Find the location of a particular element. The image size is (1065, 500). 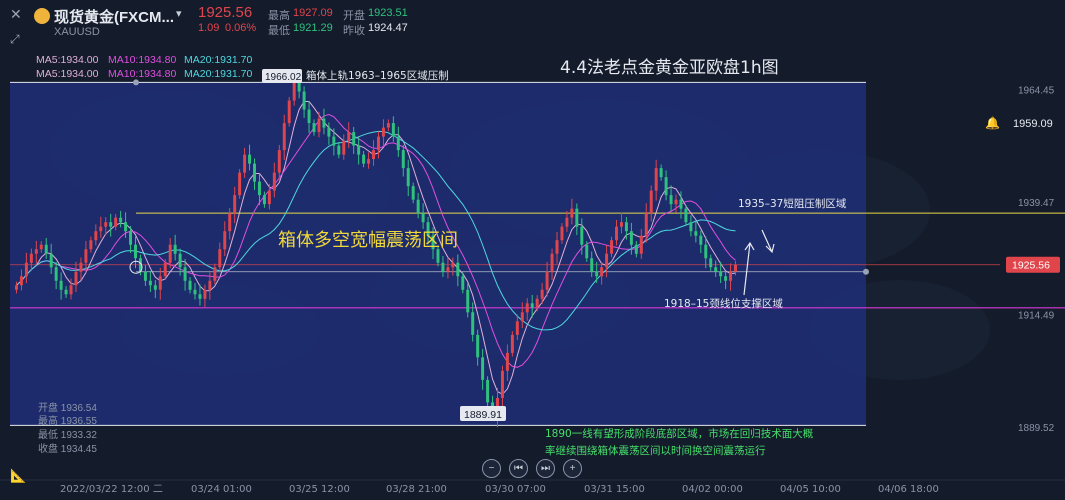

prev-close-value: 1924.47 is located at coordinates (388, 28).